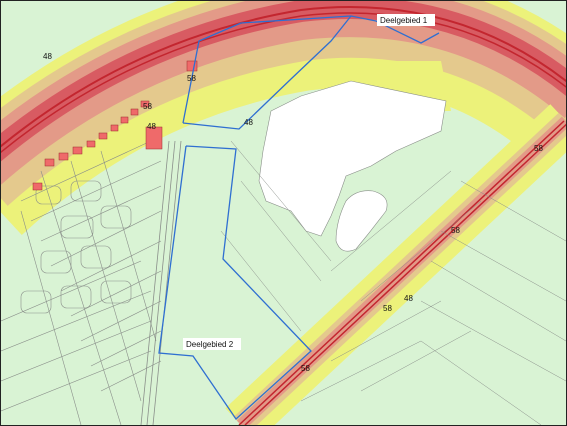 The image size is (567, 426). I want to click on deelgebied-2-label: Deelgebied 2, so click(210, 344).